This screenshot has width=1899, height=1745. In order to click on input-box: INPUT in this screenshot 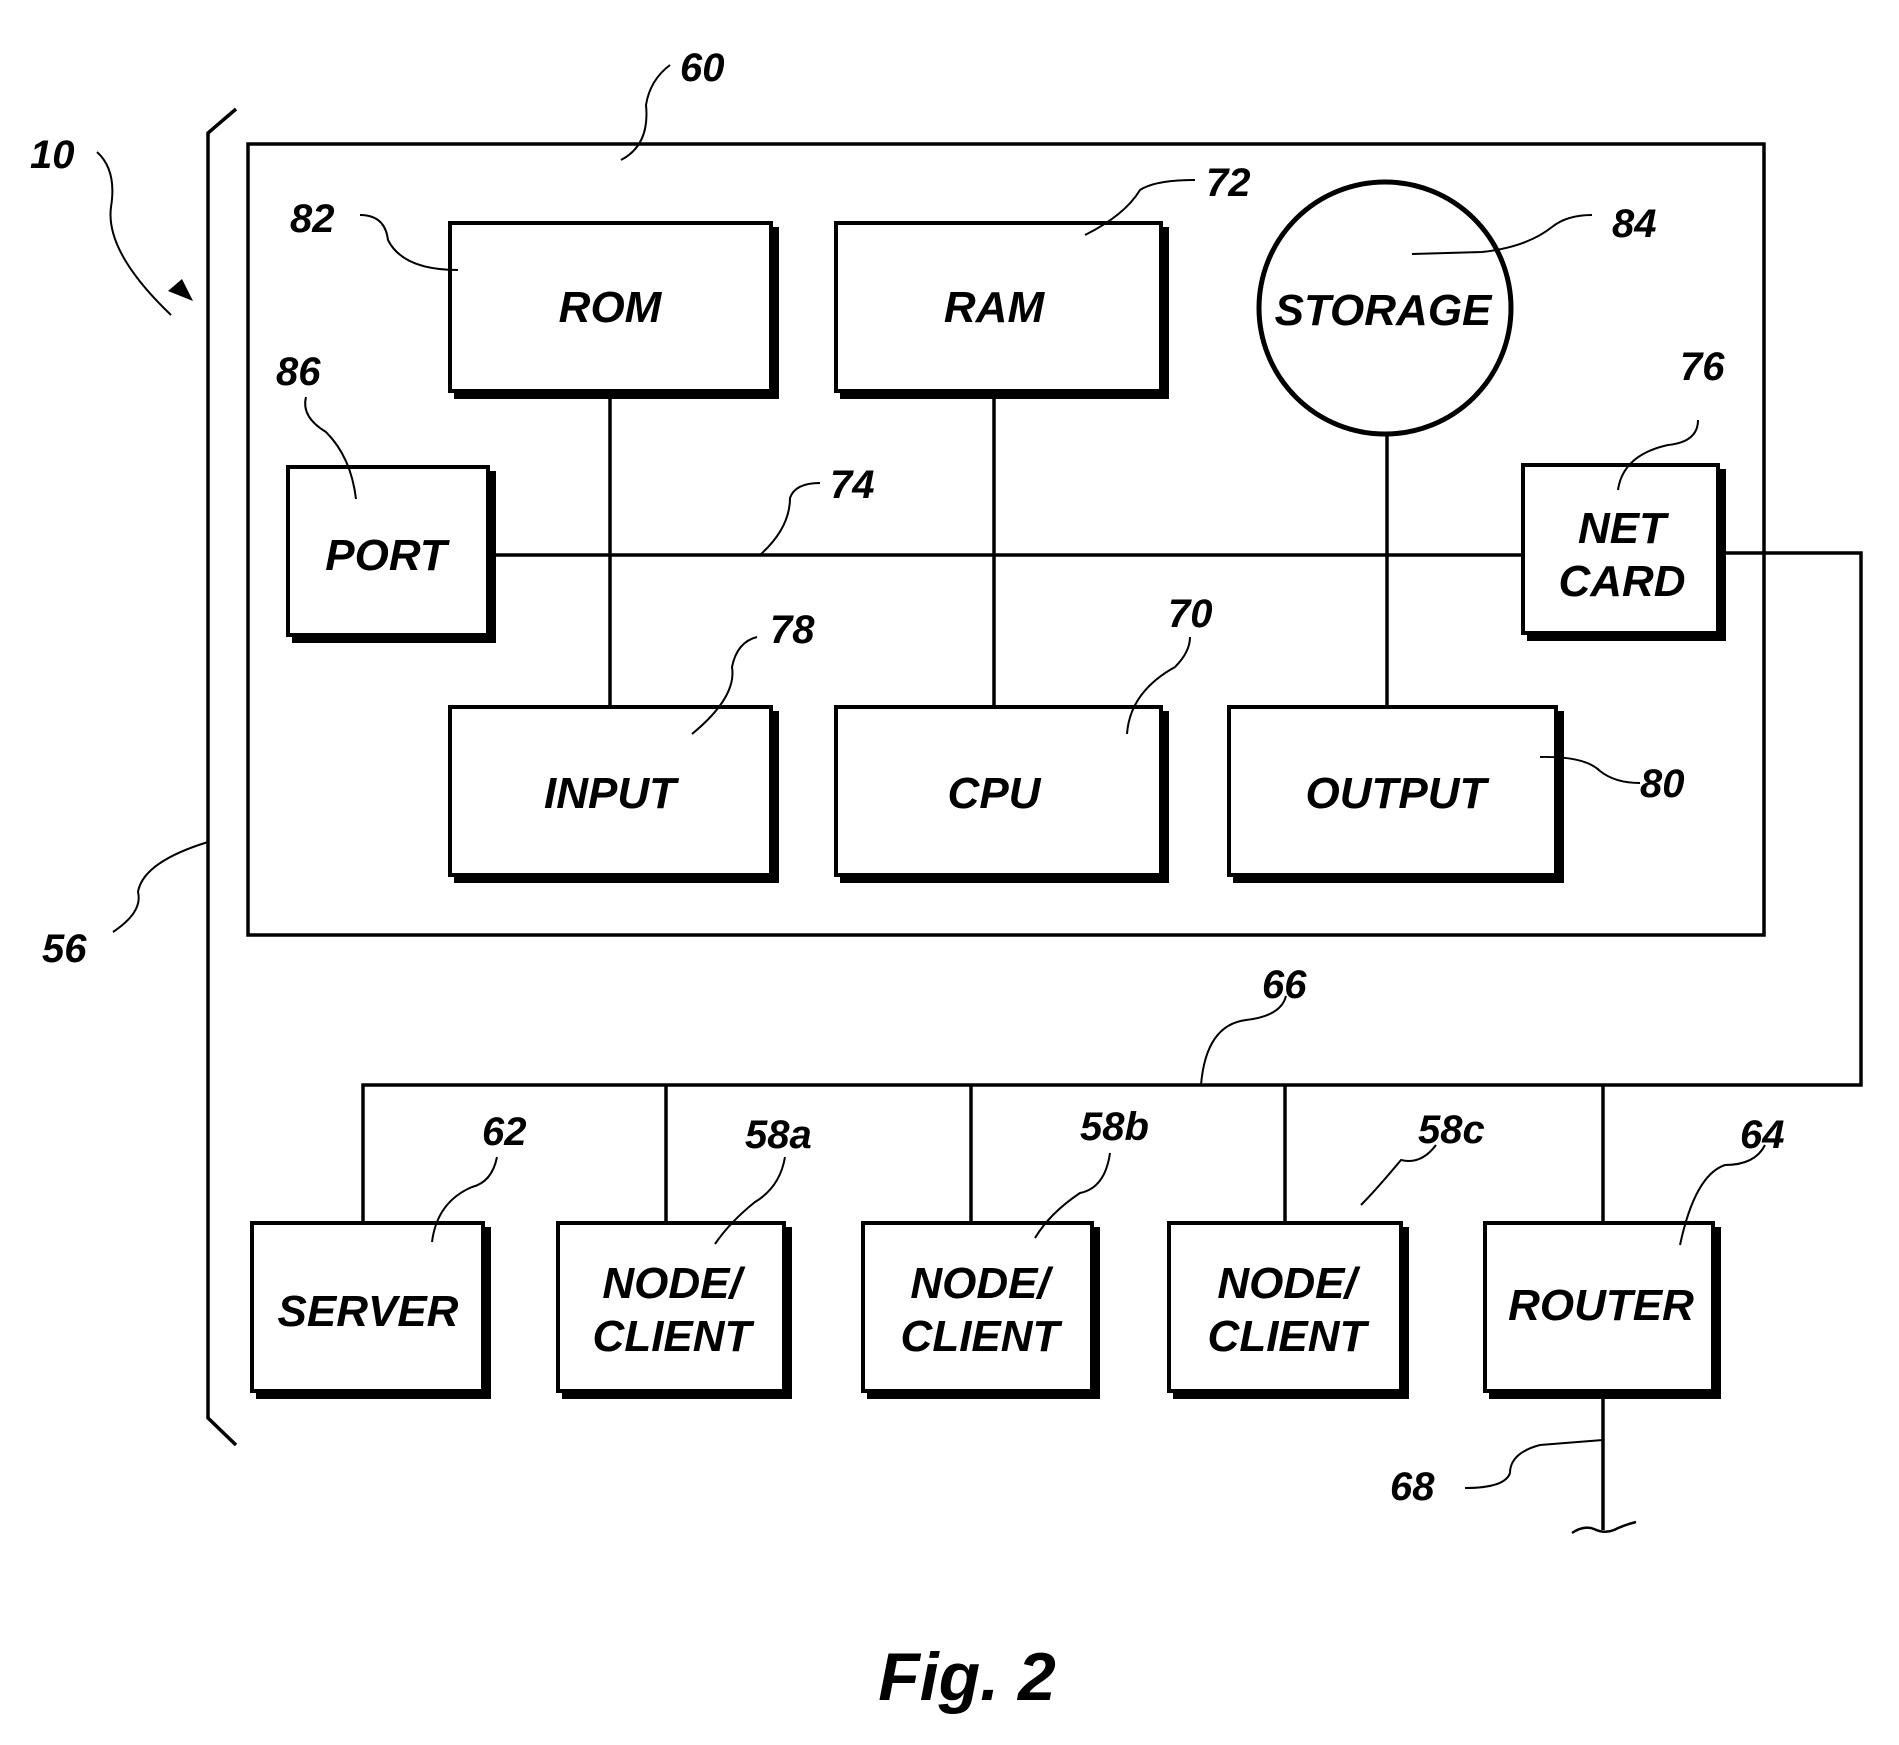, I will do `click(613, 794)`.